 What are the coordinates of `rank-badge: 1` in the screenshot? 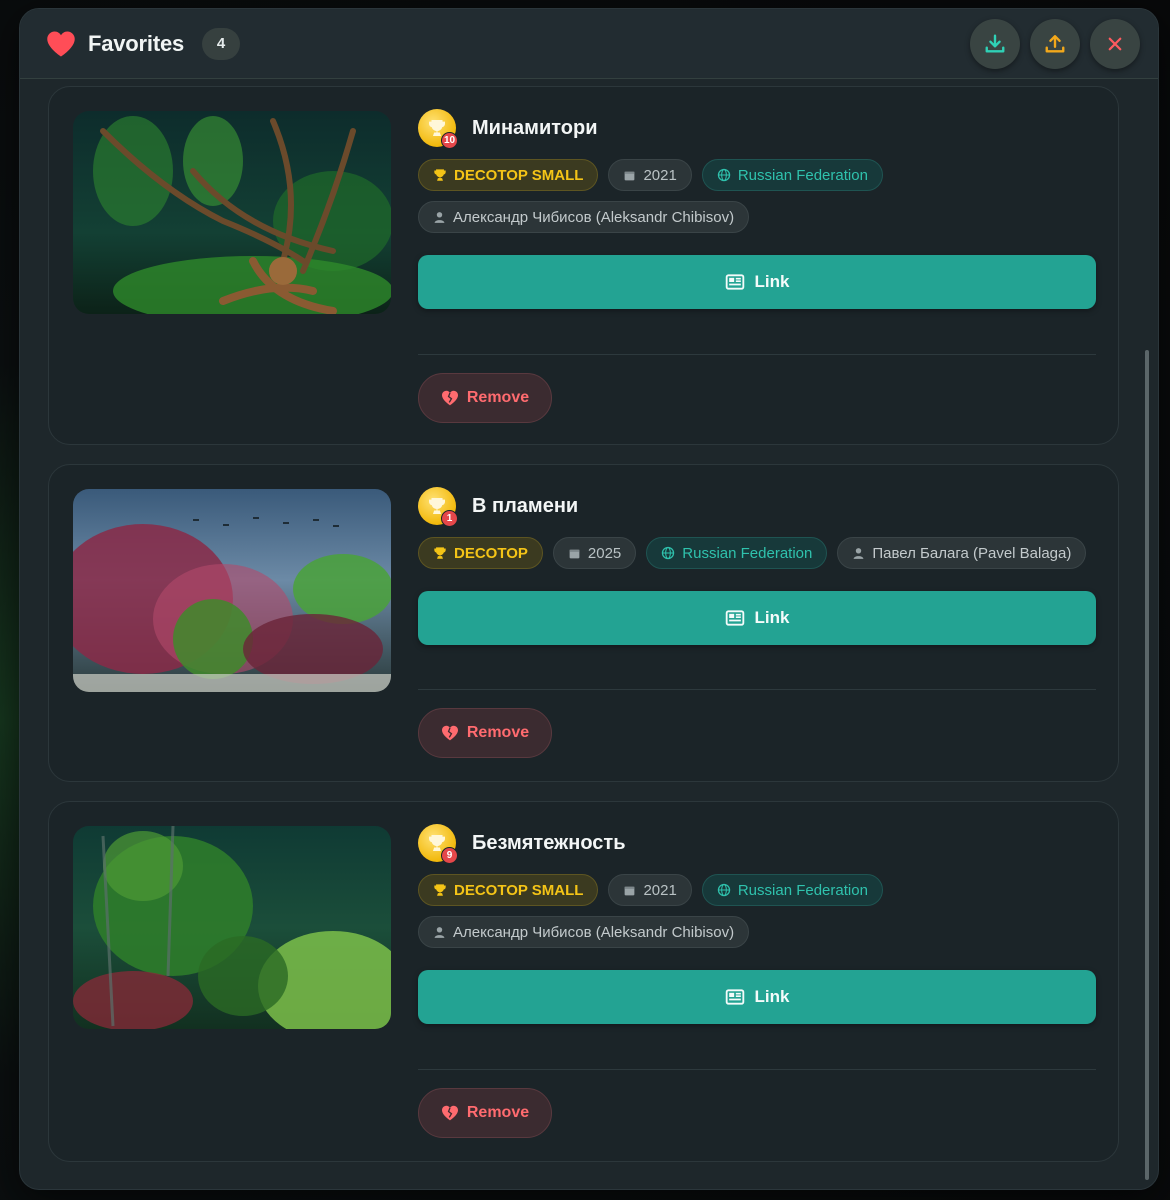 It's located at (449, 518).